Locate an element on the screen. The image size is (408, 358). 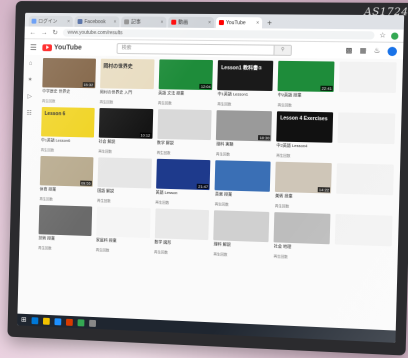
video-card: 音楽 授業 再生回数 is located at coordinates (243, 184).